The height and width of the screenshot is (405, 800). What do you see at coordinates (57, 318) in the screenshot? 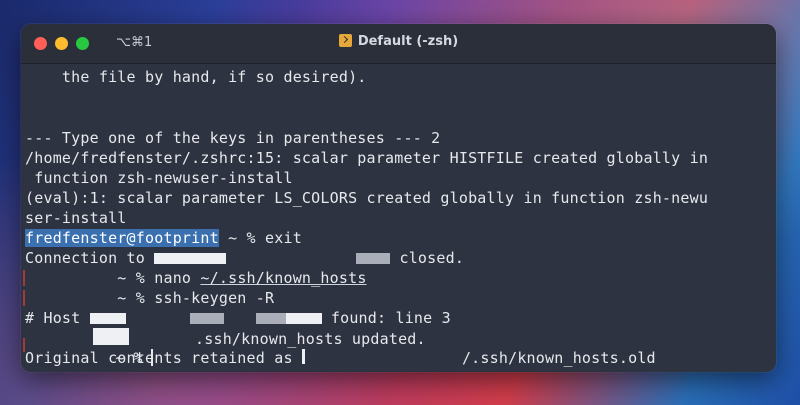
I see `output-text: # Host` at bounding box center [57, 318].